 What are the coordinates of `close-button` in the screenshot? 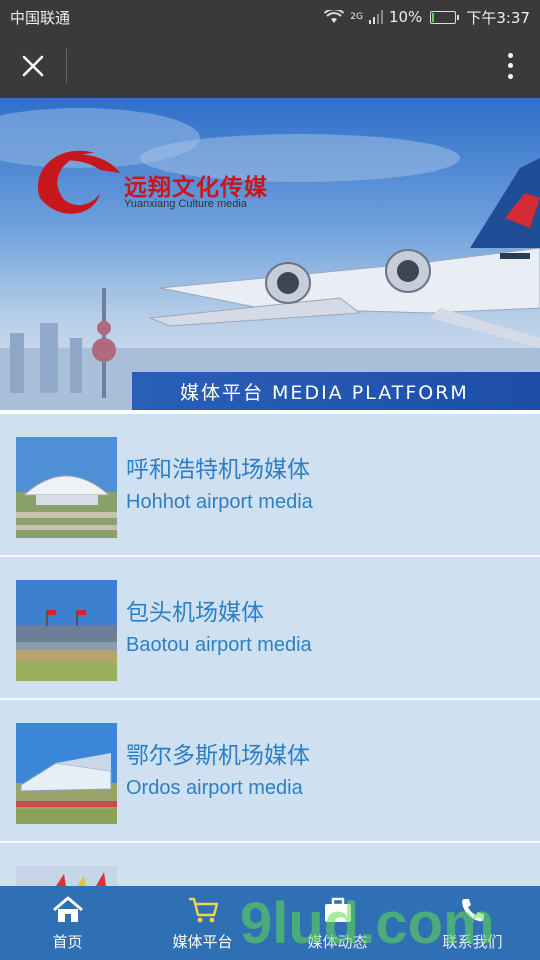 It's located at (33, 66).